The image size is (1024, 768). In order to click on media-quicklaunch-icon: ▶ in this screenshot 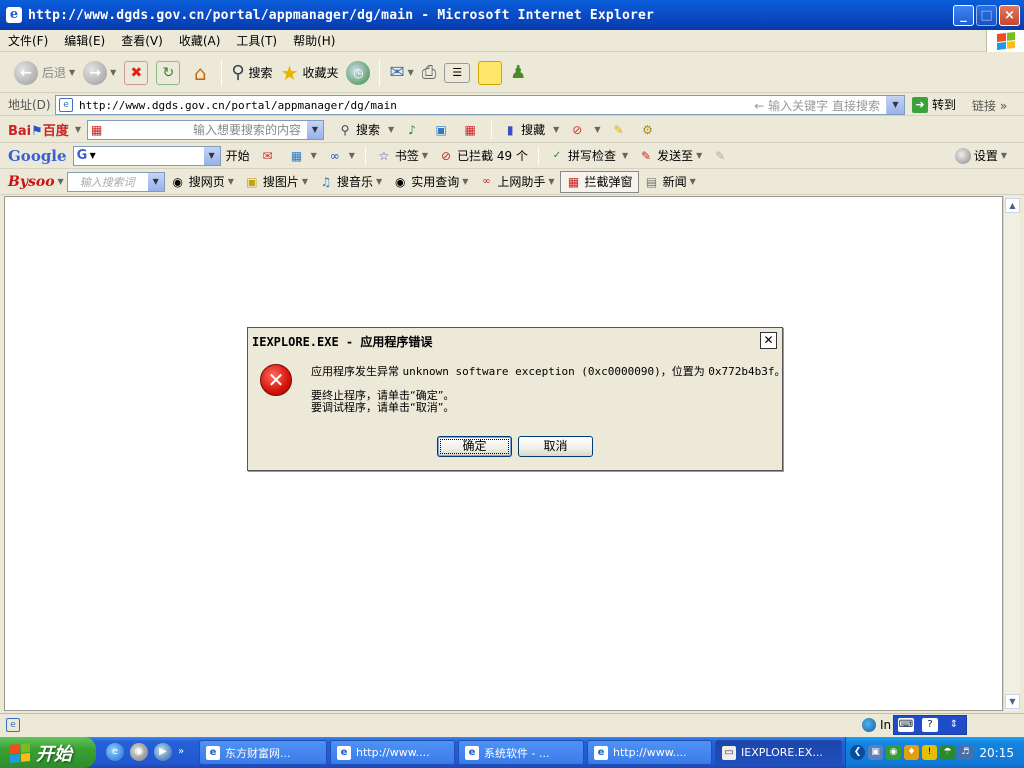, I will do `click(163, 752)`.